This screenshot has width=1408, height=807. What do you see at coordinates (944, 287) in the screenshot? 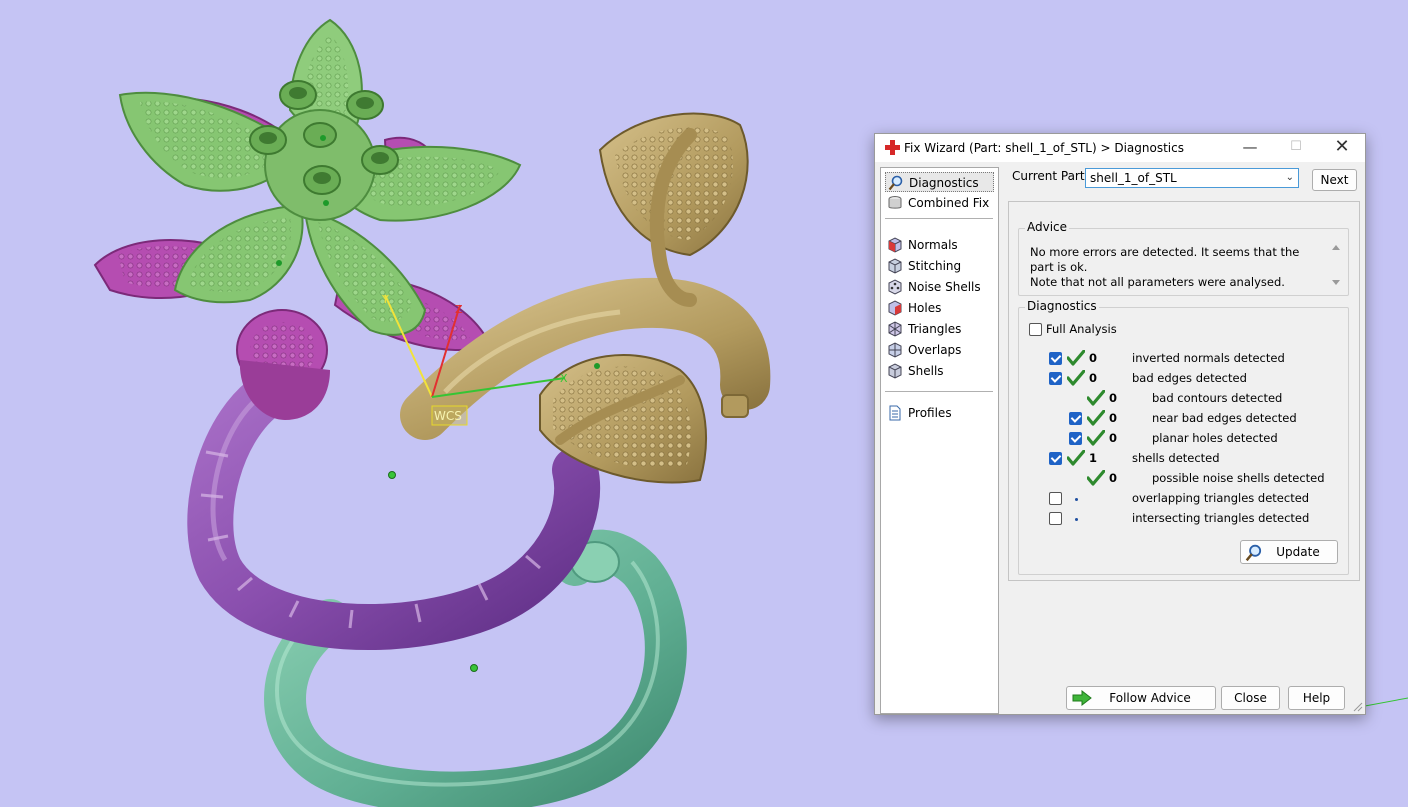
I see `nav-item-label: Noise Shells` at bounding box center [944, 287].